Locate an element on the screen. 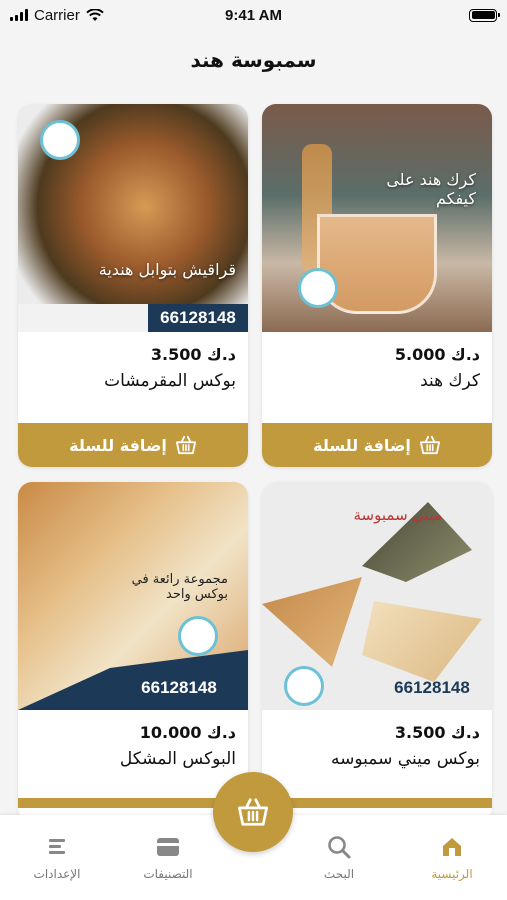 The image size is (507, 900). product-price: د.ك 5.000 is located at coordinates (377, 355).